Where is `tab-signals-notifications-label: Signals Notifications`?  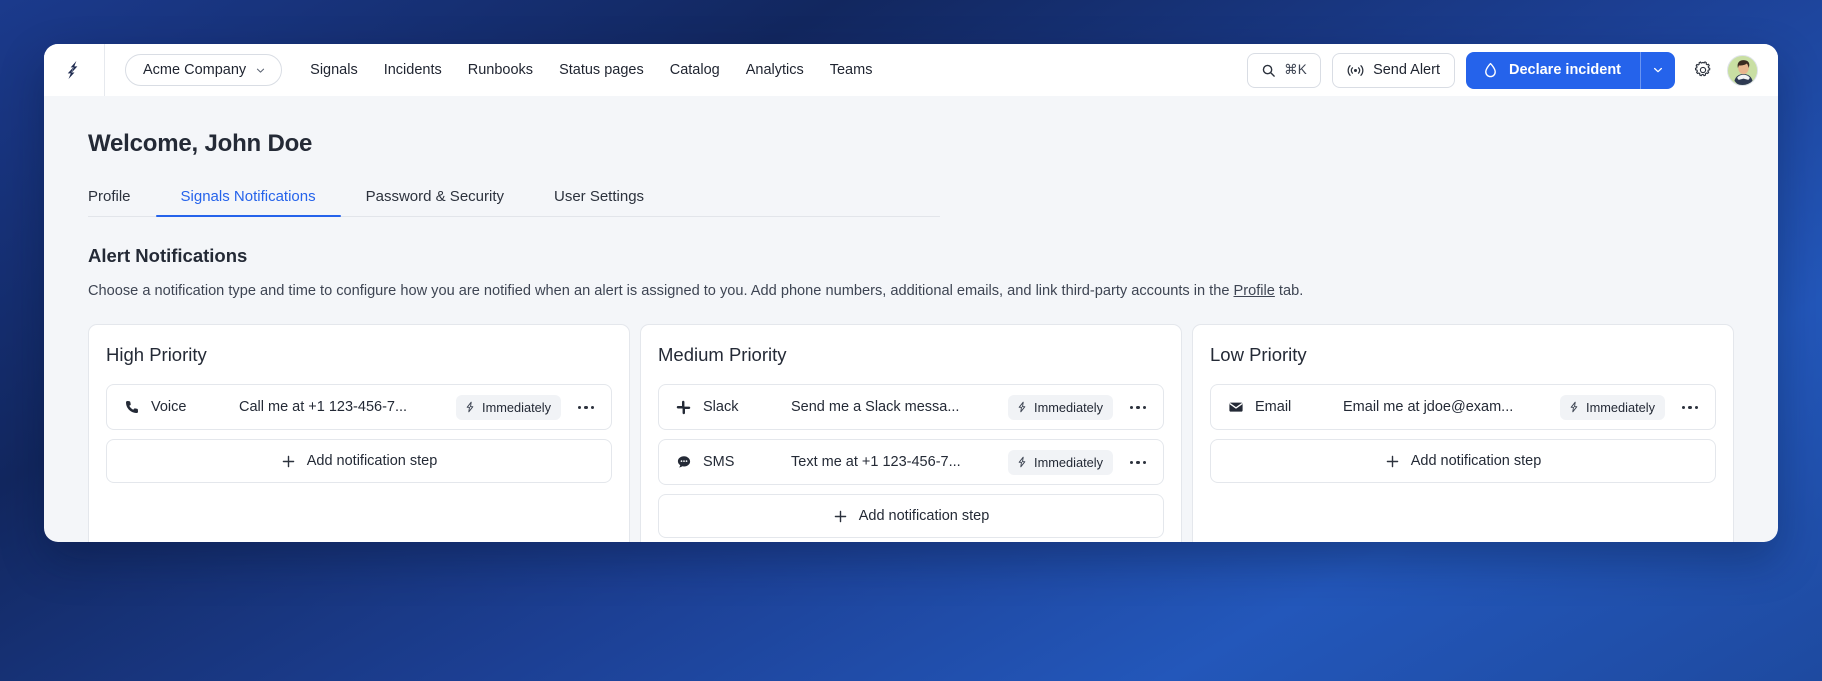
tab-signals-notifications-label: Signals Notifications is located at coordinates (248, 196).